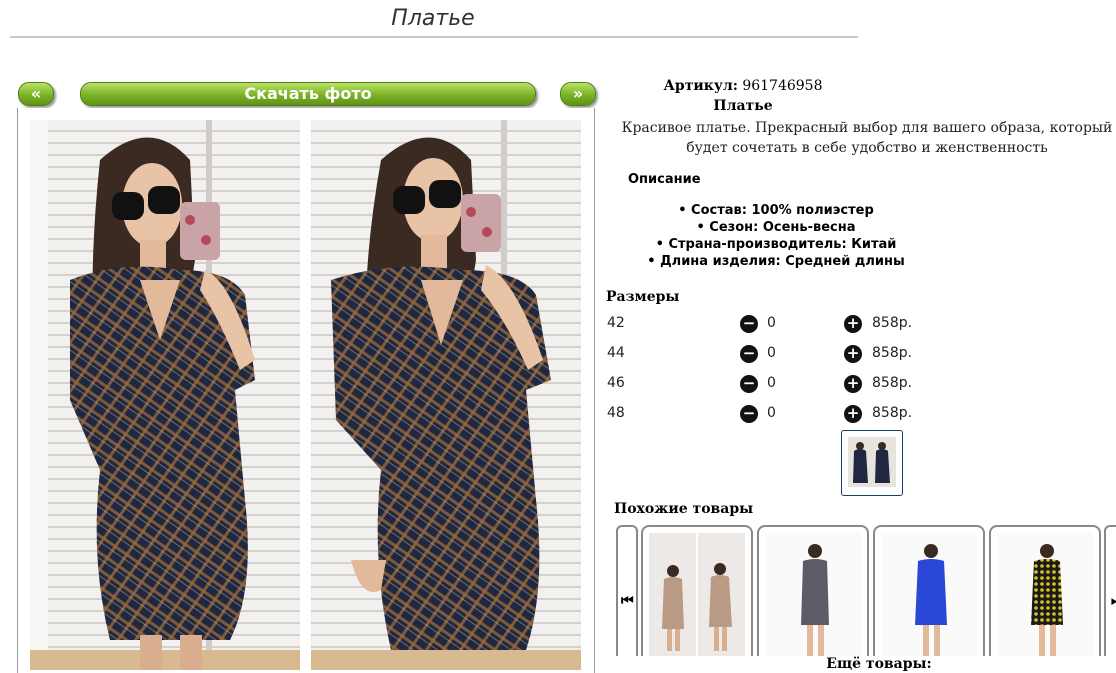 This screenshot has height=673, width=1116. I want to click on selected-photo-thumbnail, so click(872, 463).